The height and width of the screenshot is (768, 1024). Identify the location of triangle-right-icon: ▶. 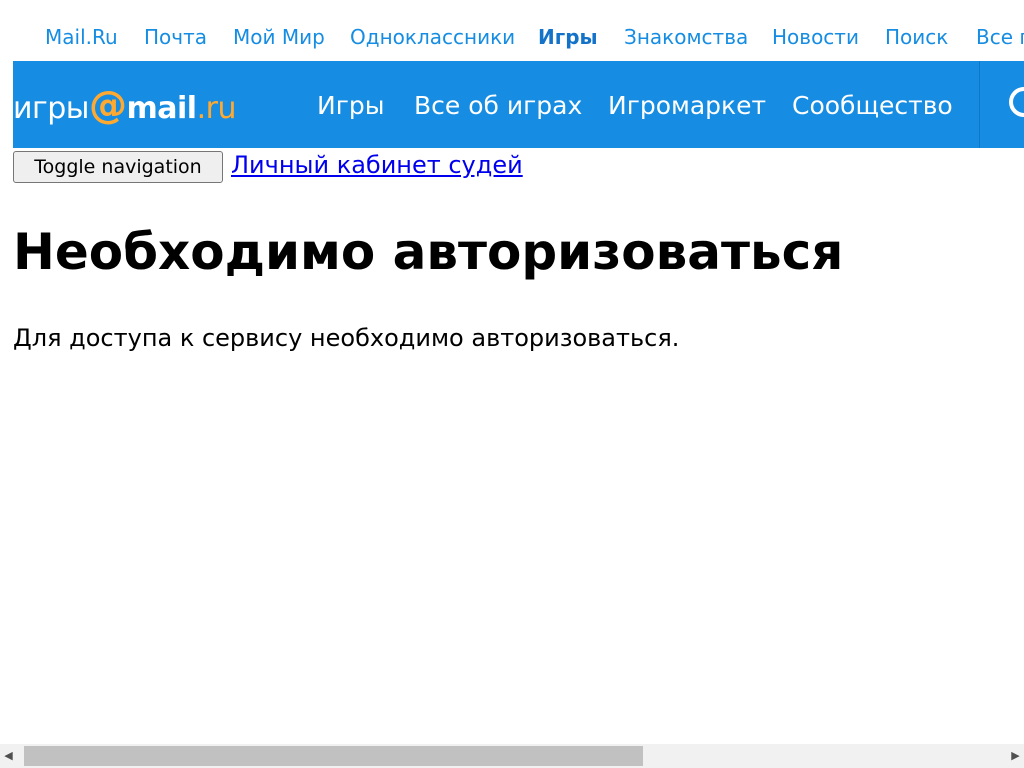
(1015, 756).